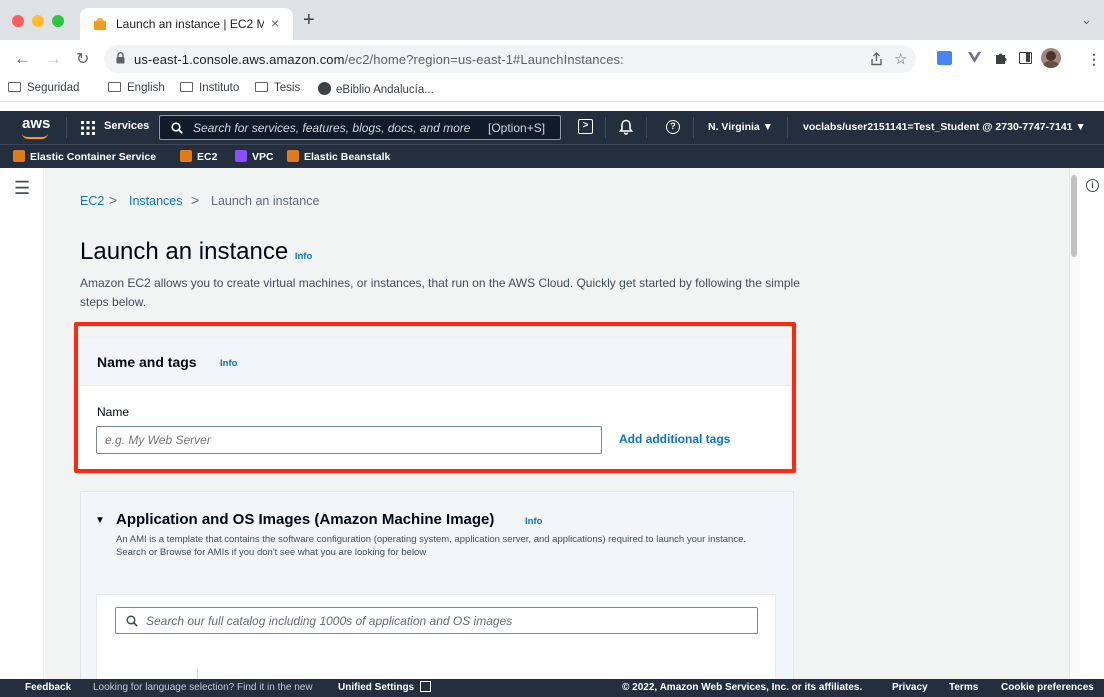 The height and width of the screenshot is (697, 1104). What do you see at coordinates (92, 201) in the screenshot?
I see `breadcrumb-ec2: EC2` at bounding box center [92, 201].